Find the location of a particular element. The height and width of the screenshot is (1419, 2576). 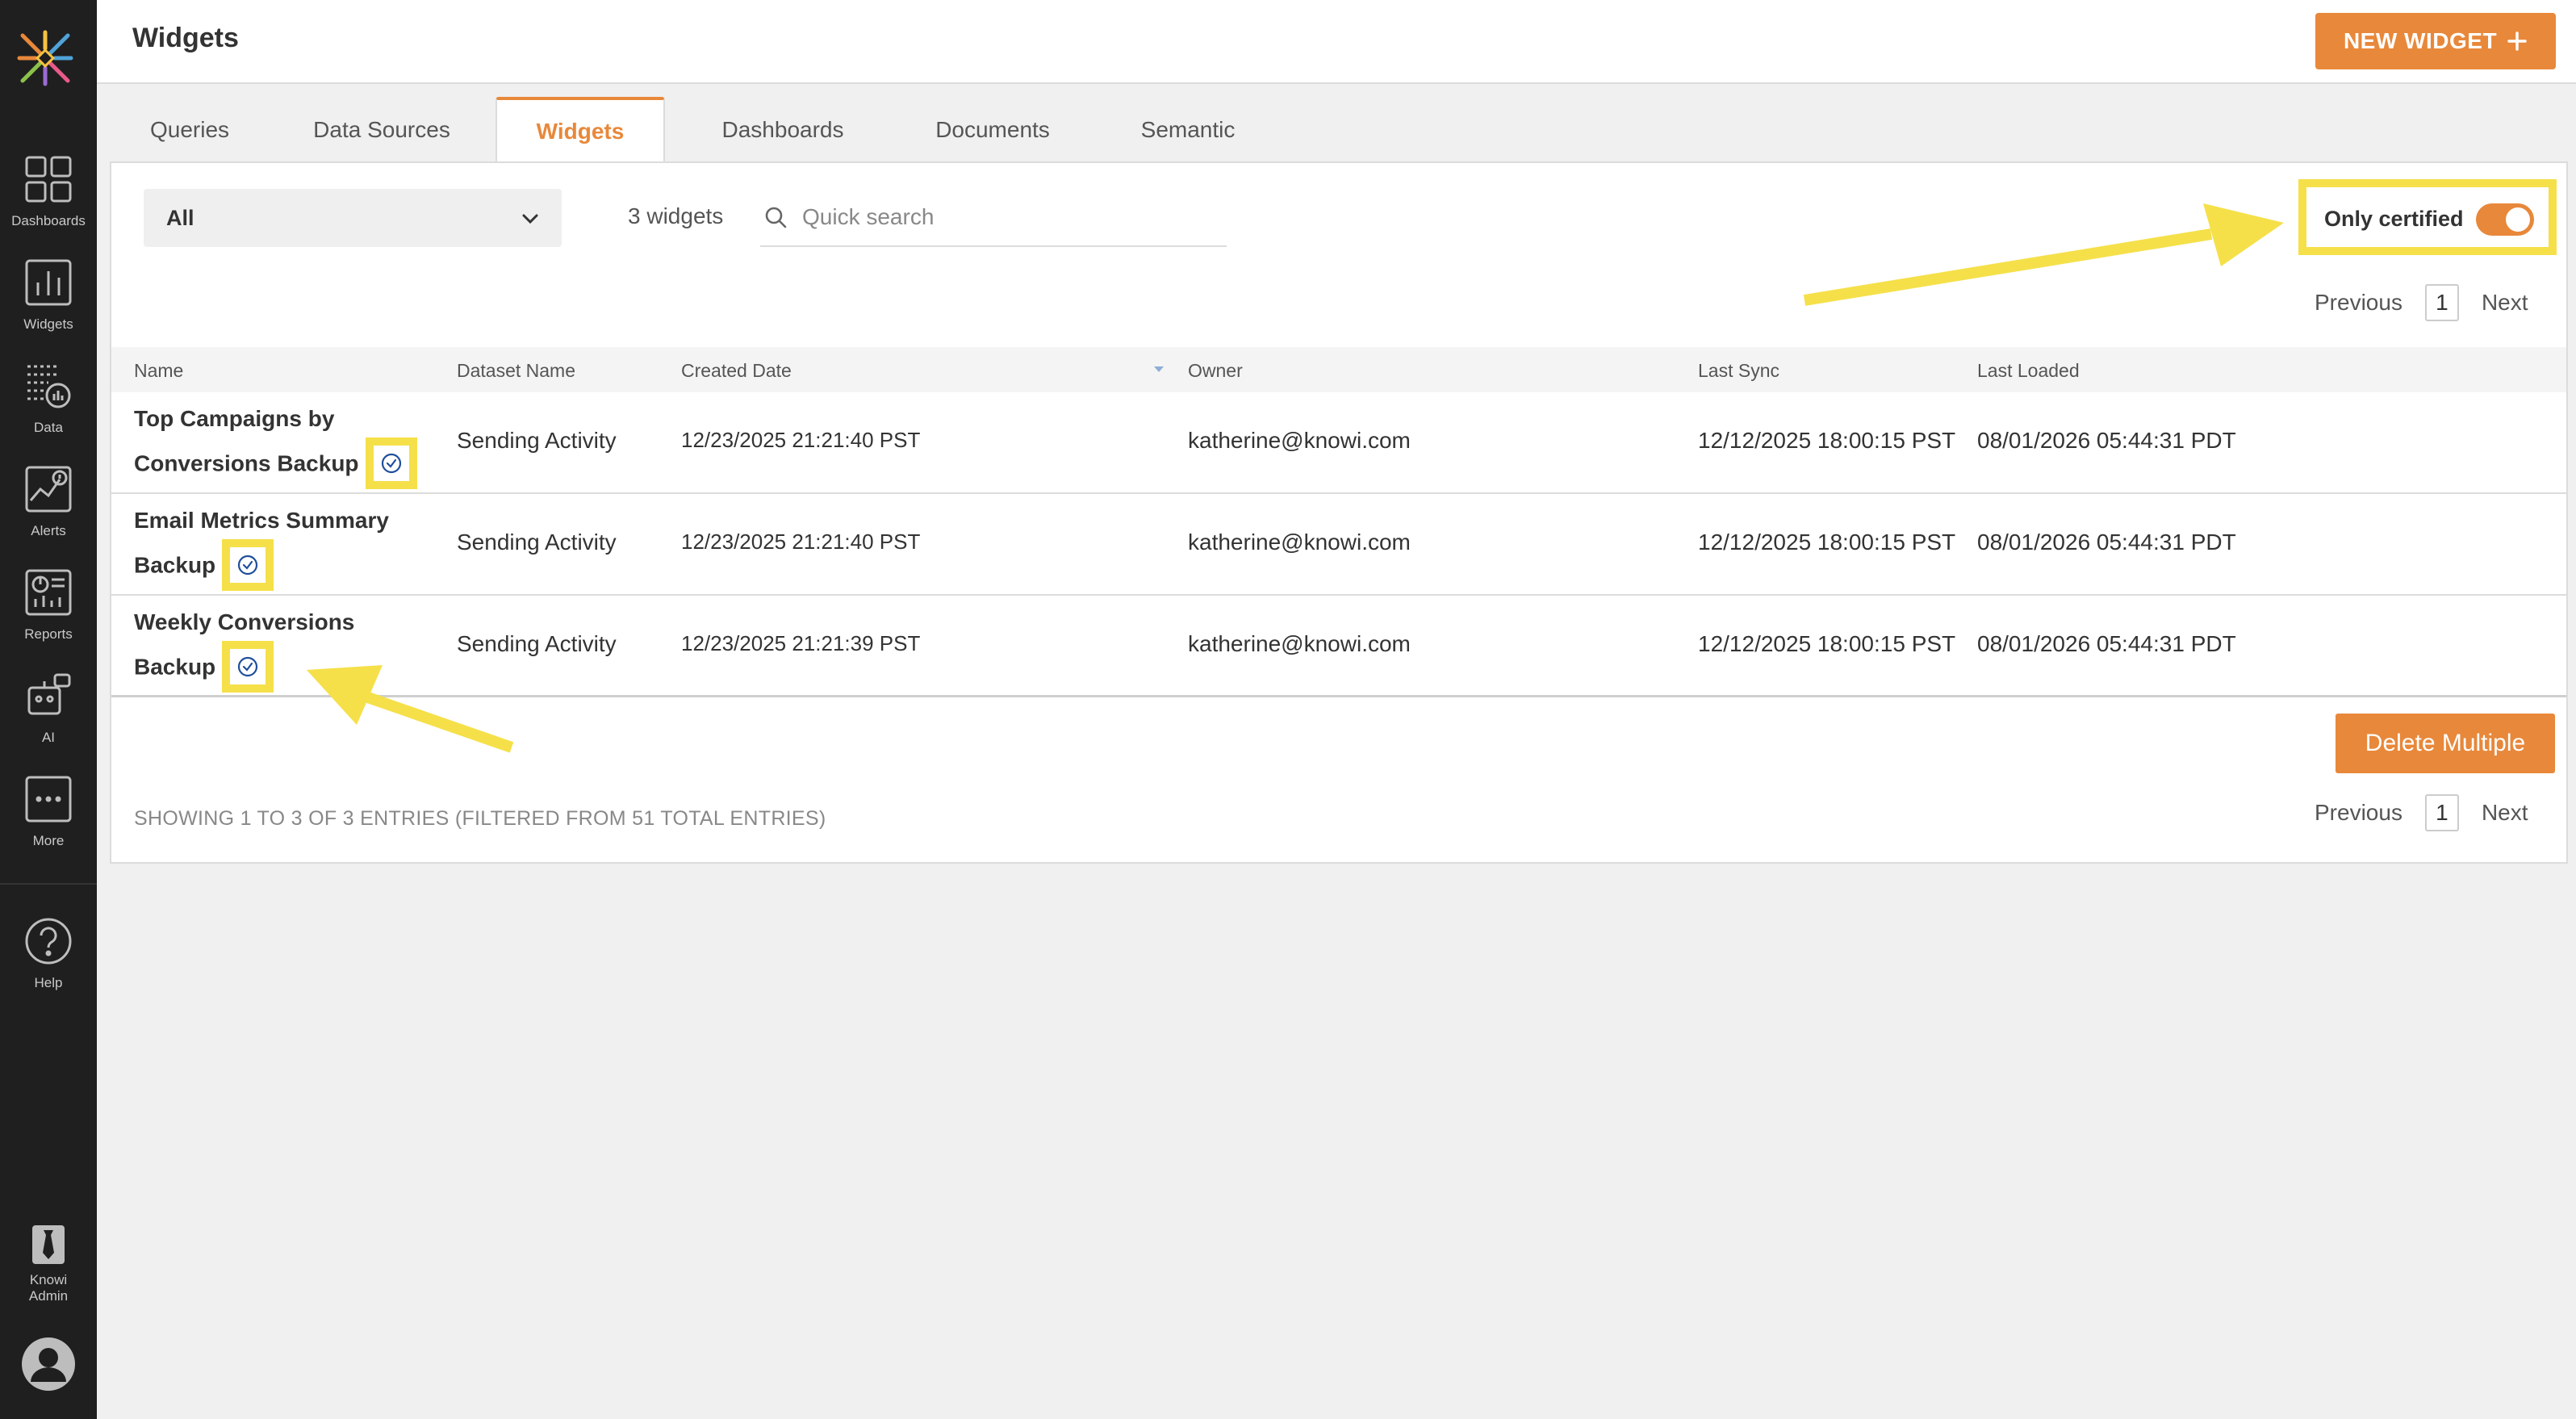

pagination-bottom: Previous 1 Next is located at coordinates (2421, 812).